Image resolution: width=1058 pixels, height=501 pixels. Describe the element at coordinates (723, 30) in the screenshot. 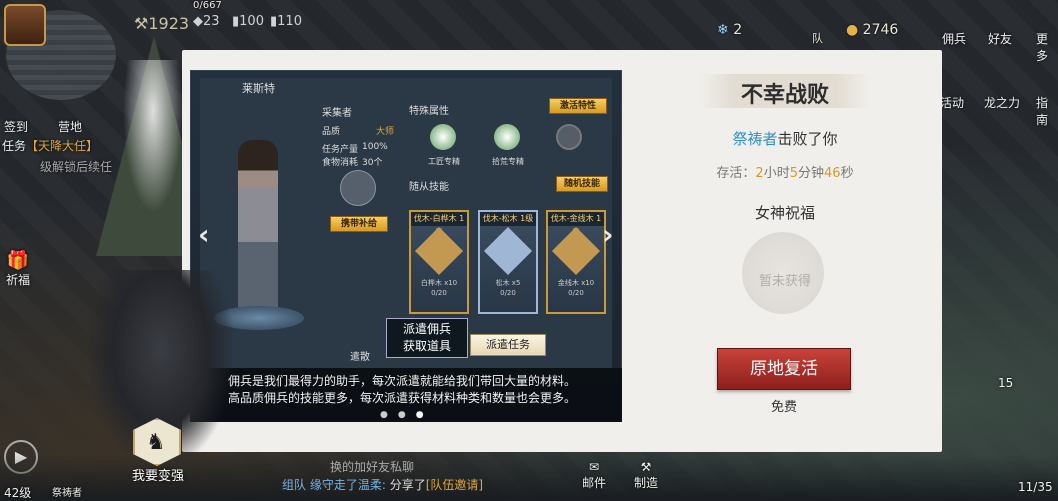

I see `snowflake-icon: ❄` at that location.